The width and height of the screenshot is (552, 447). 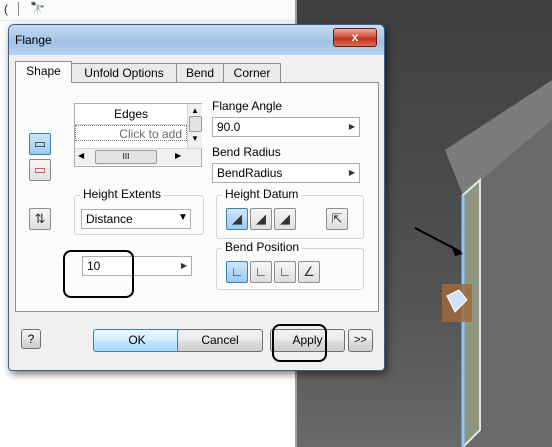 What do you see at coordinates (33, 40) in the screenshot?
I see `dialog-title: Flange` at bounding box center [33, 40].